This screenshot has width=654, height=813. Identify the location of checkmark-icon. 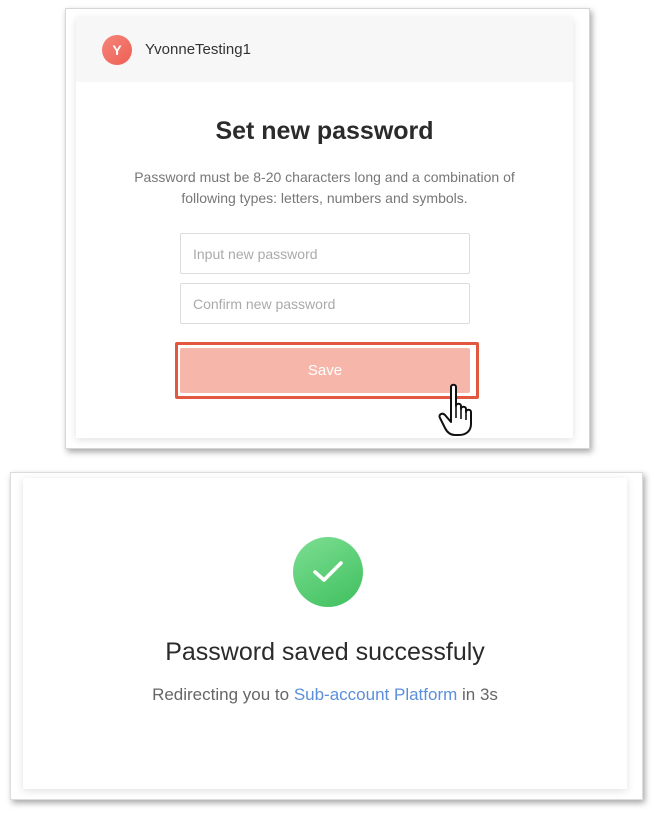
(328, 571).